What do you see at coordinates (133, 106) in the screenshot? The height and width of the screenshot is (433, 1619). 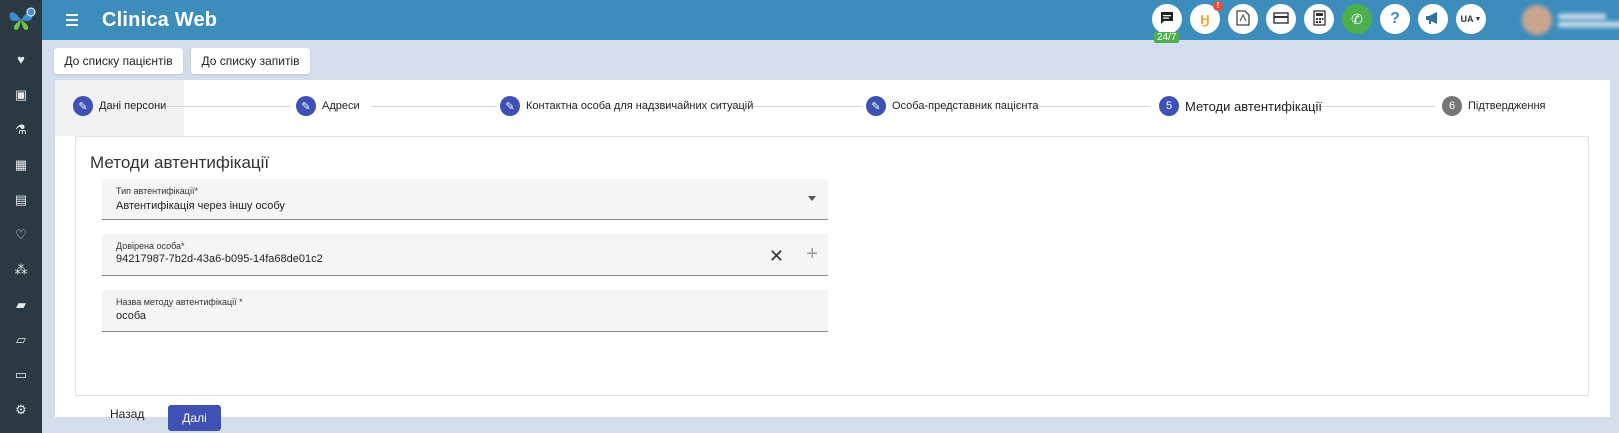 I see `step-label: Дані персони` at bounding box center [133, 106].